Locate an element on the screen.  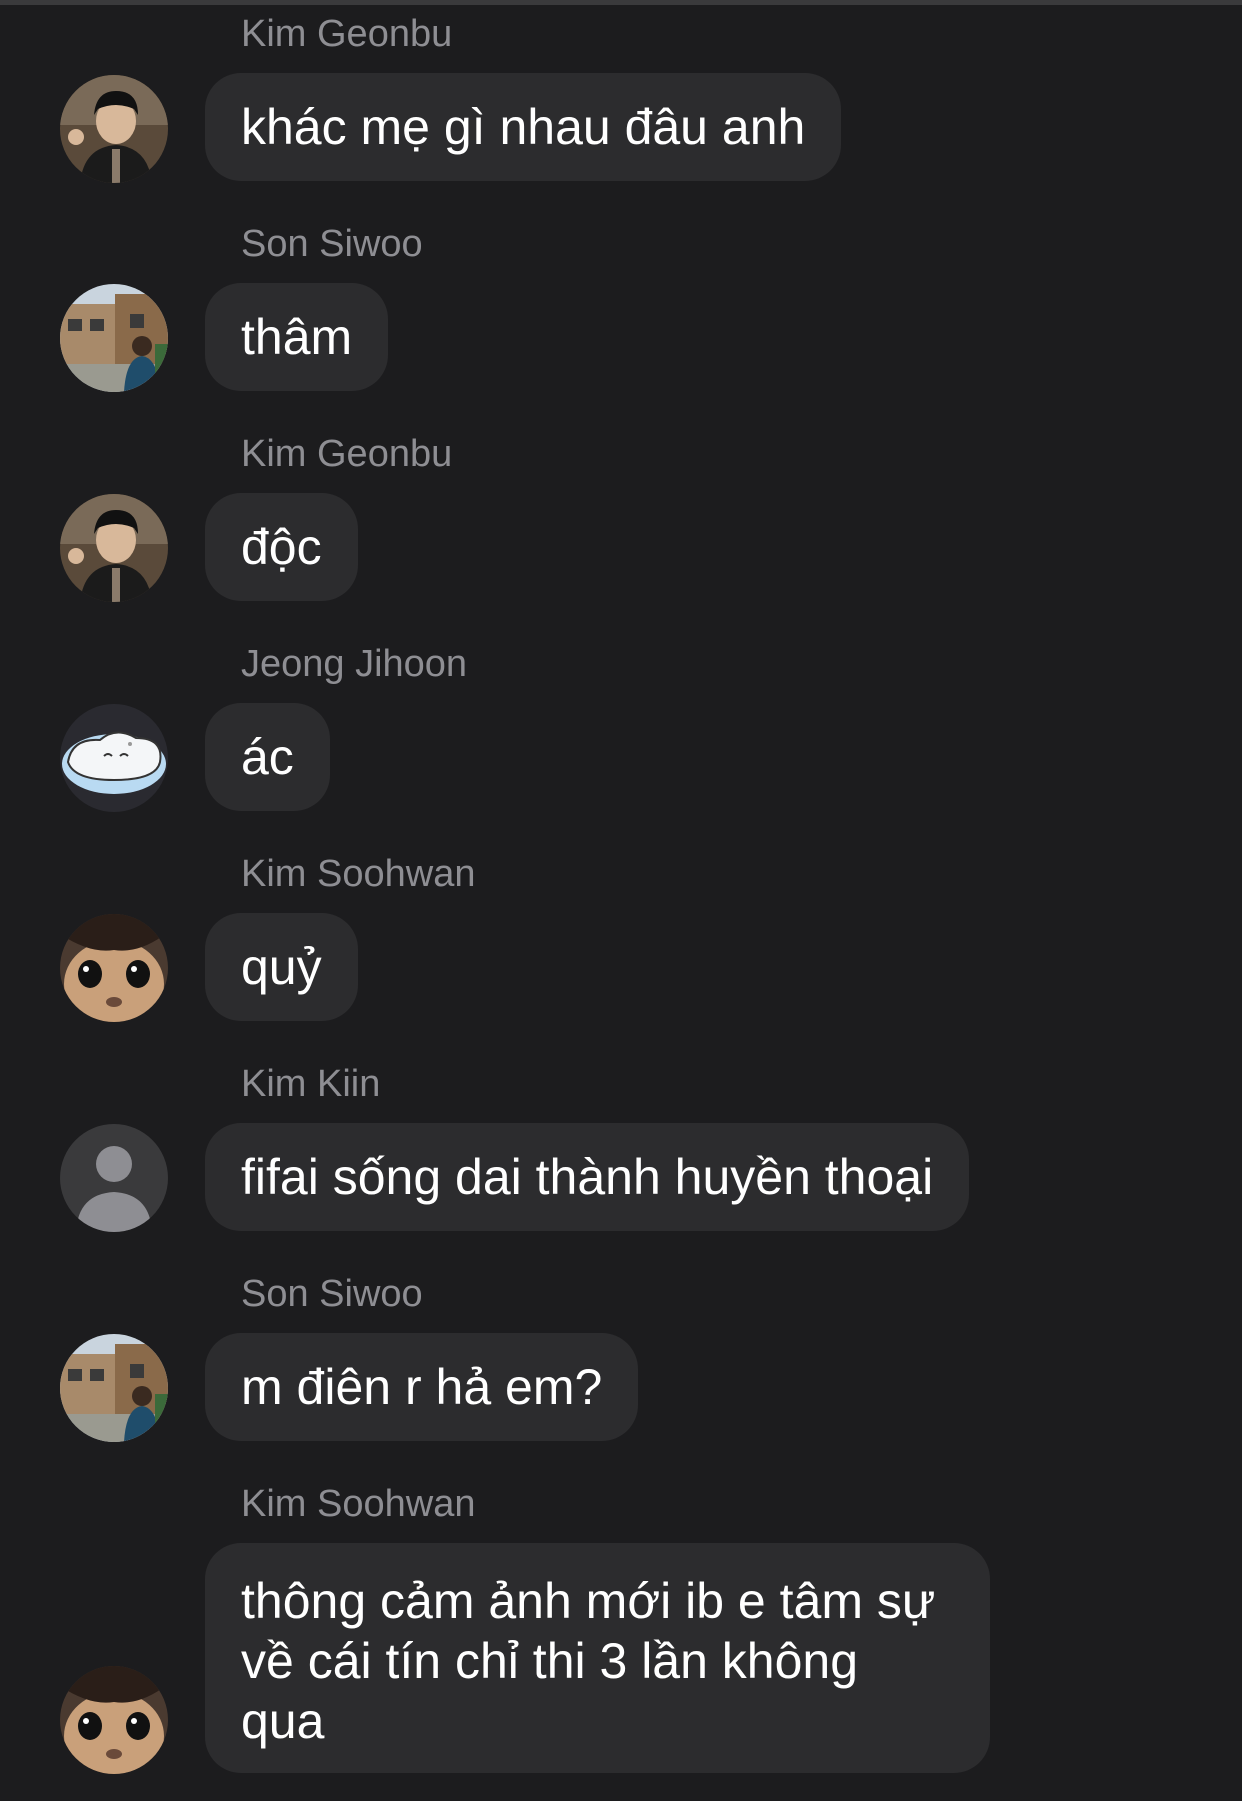
message-bubble: khác mẹ gì nhau đâu anh is located at coordinates (523, 127).